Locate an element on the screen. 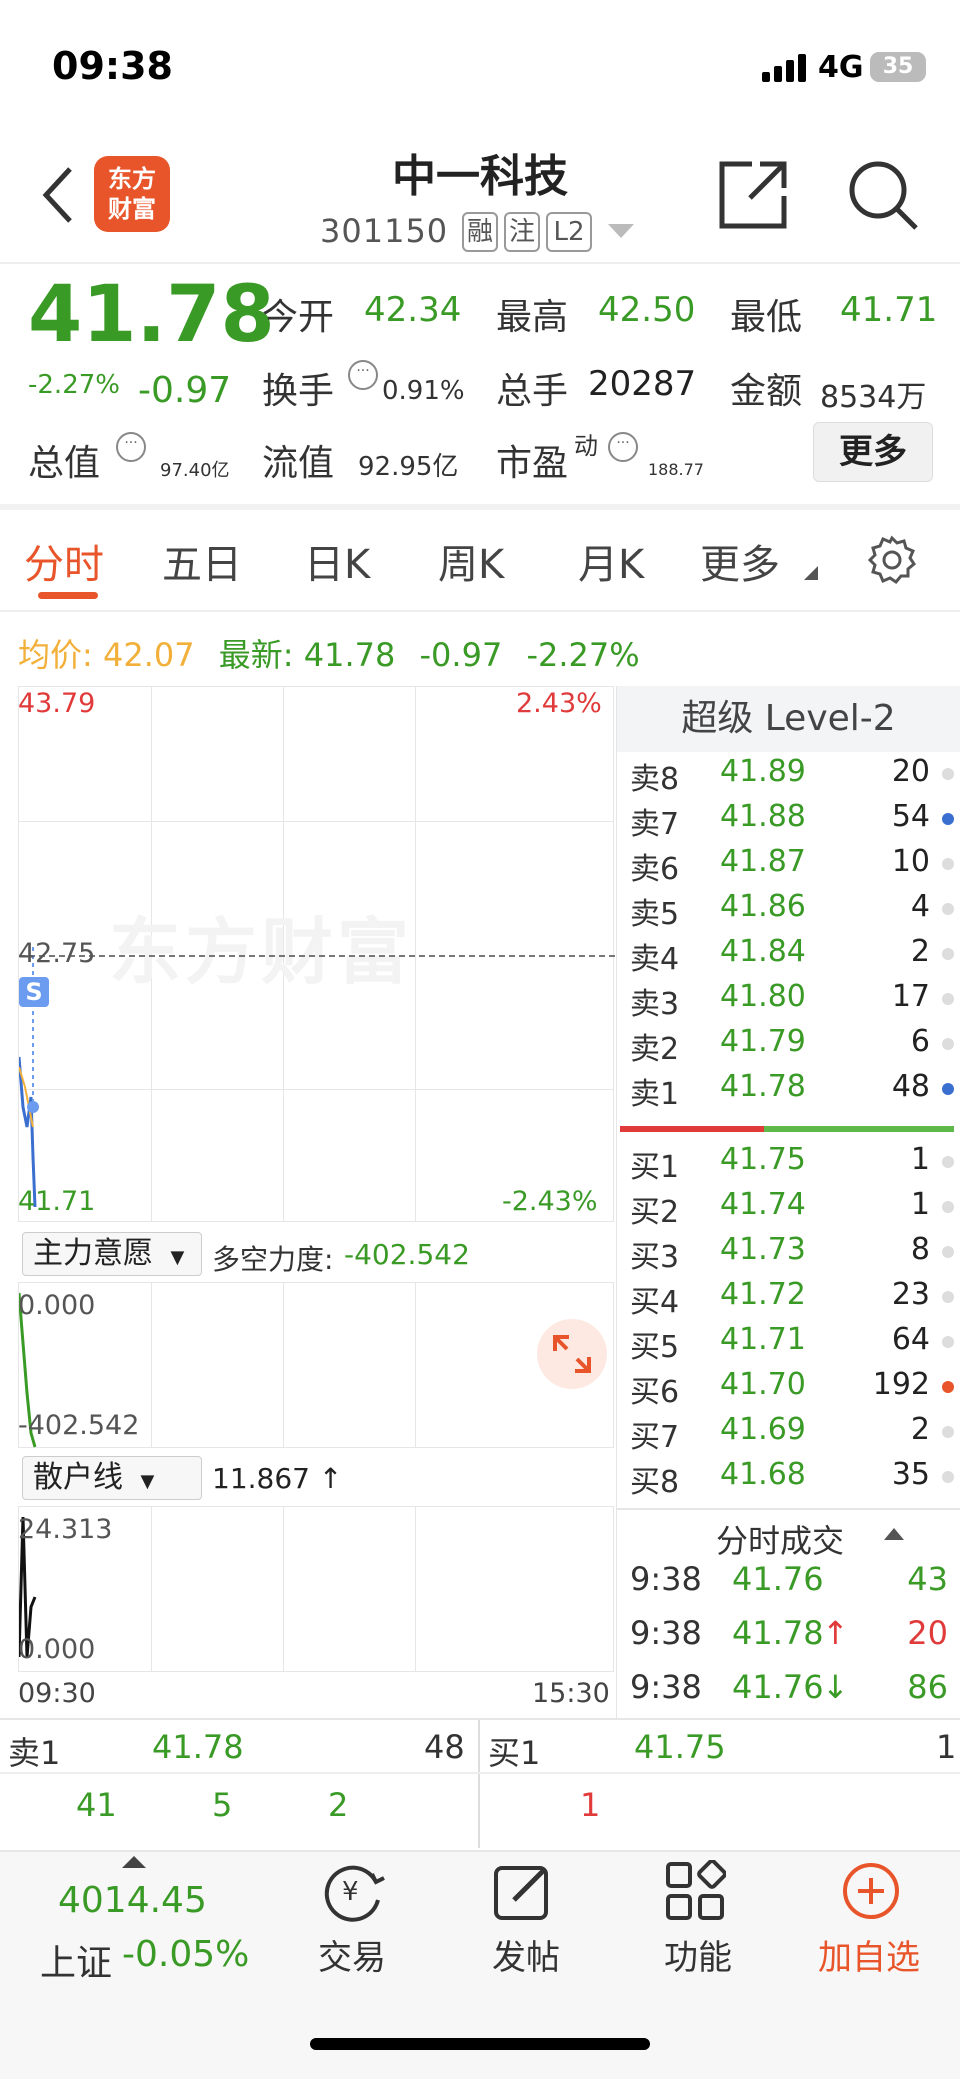 This screenshot has width=960, height=2079. avg-label: 均价: is located at coordinates (55, 655).